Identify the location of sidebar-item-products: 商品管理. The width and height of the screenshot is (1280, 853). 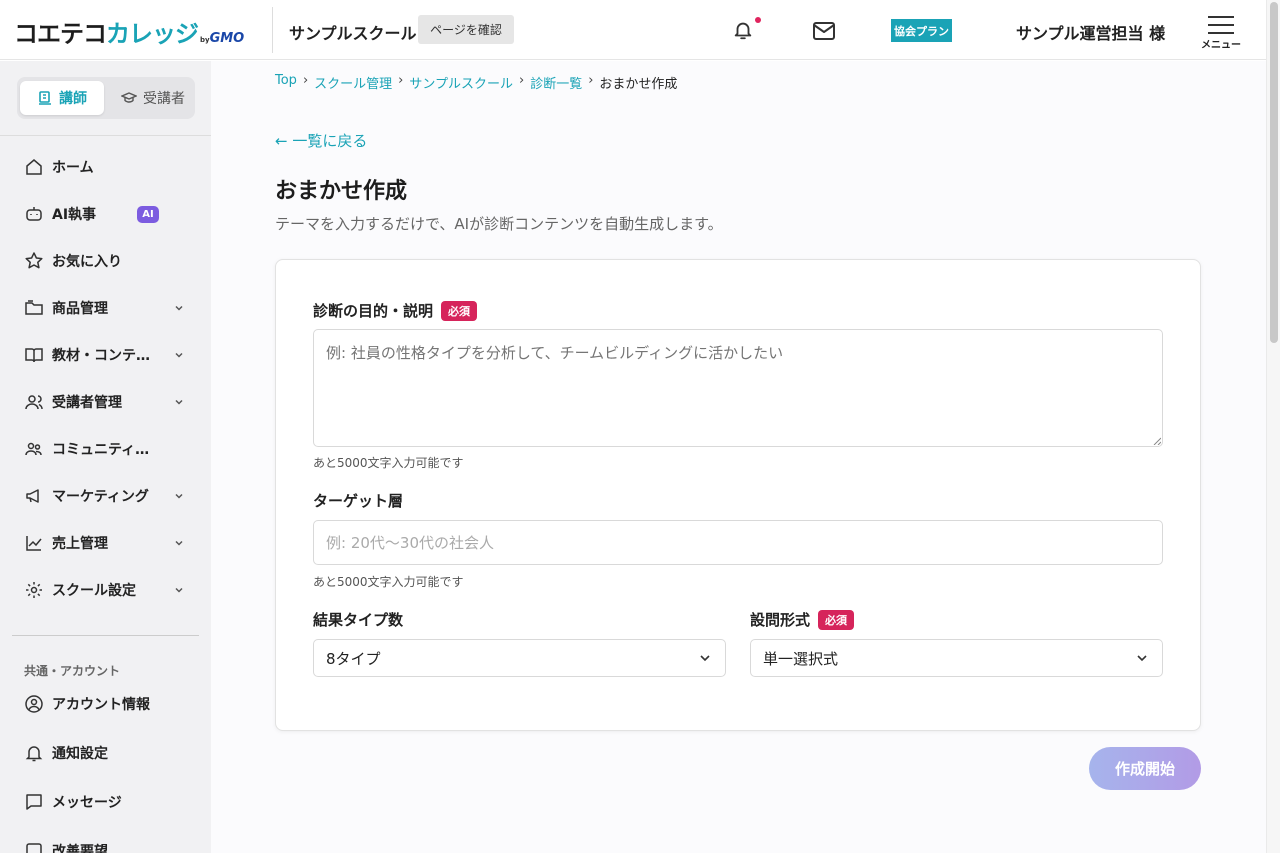
(105, 308).